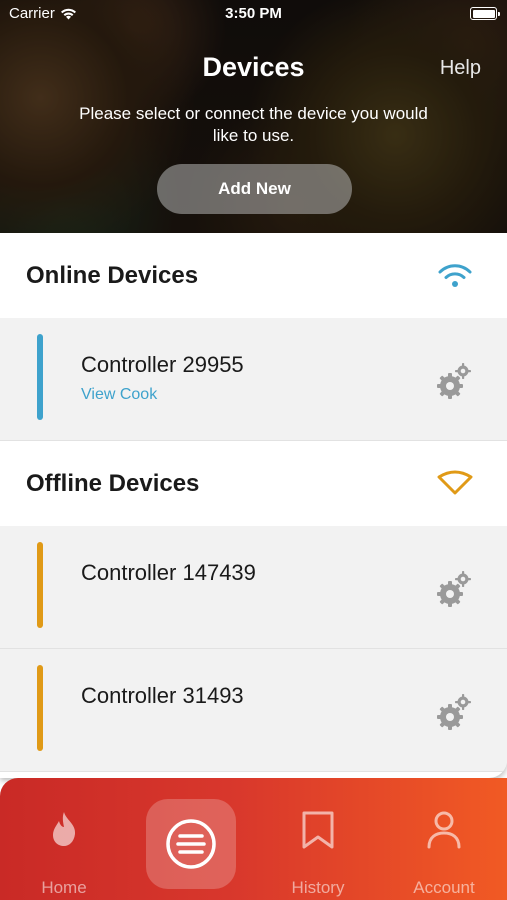 This screenshot has width=507, height=900. What do you see at coordinates (113, 483) in the screenshot?
I see `offline-devices-title: Offline Devices` at bounding box center [113, 483].